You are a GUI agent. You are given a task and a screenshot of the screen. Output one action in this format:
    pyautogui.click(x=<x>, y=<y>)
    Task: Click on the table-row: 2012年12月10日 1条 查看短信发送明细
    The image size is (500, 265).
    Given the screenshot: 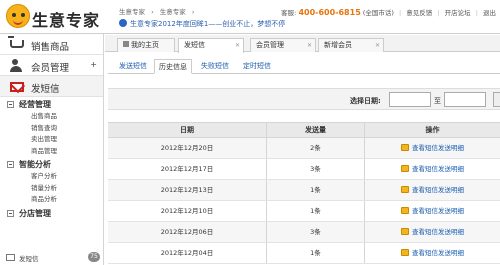 What is the action you would take?
    pyautogui.click(x=304, y=211)
    